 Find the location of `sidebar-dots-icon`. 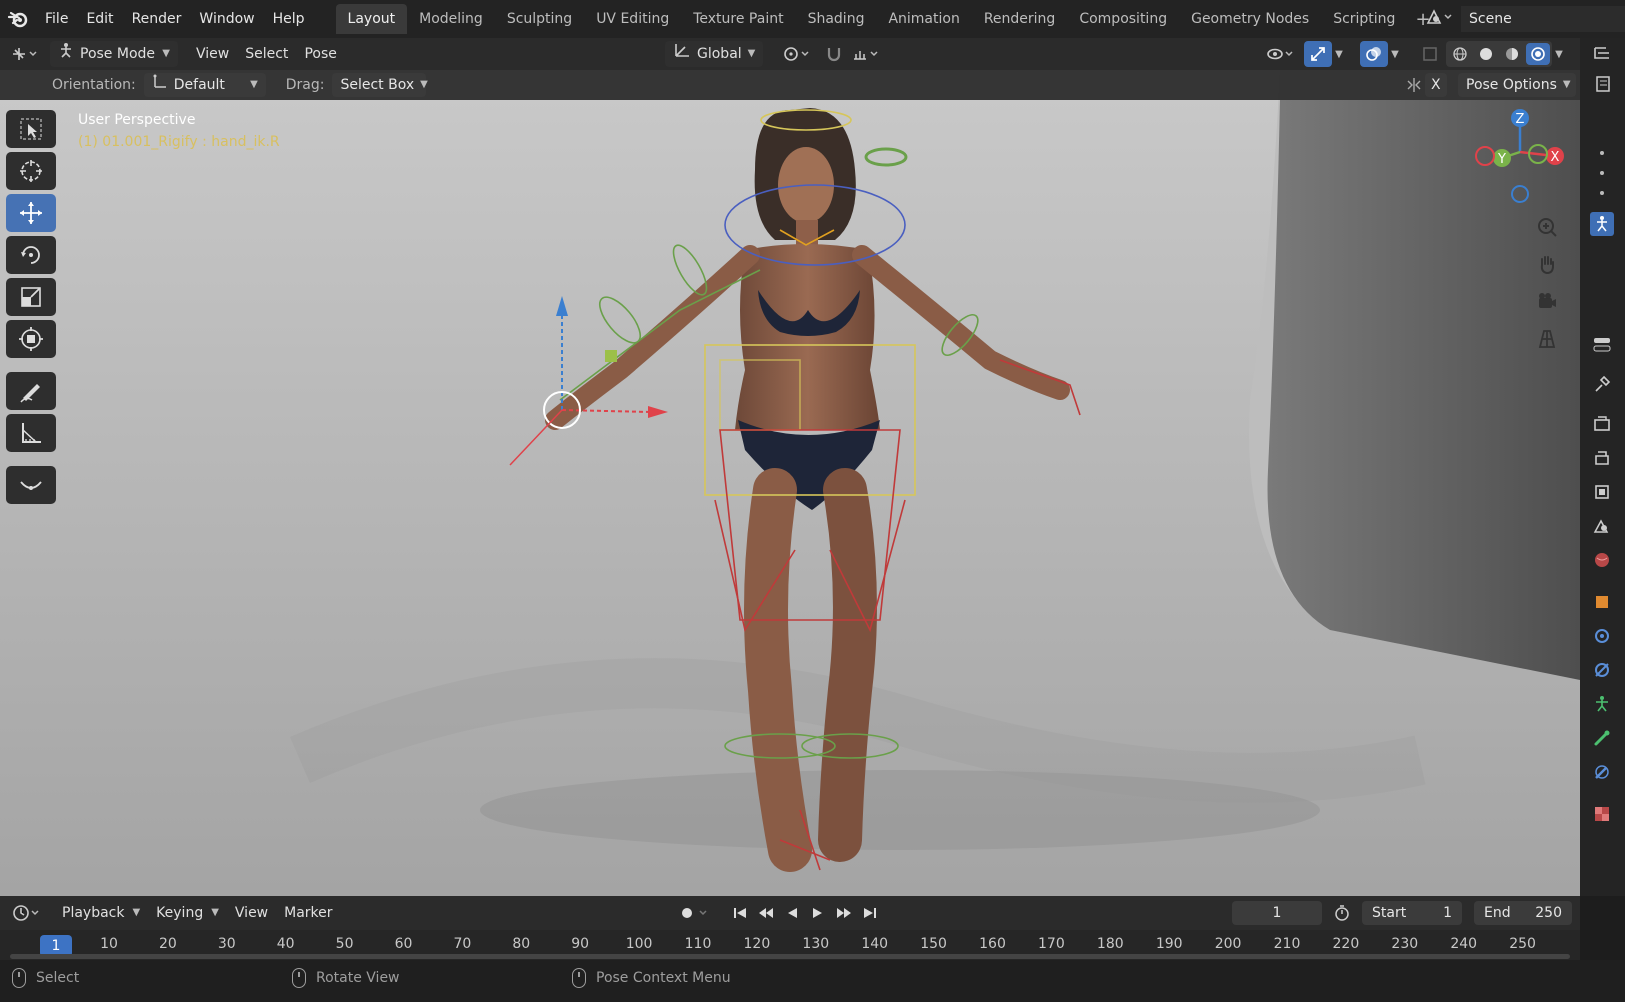

sidebar-dots-icon is located at coordinates (1602, 173).